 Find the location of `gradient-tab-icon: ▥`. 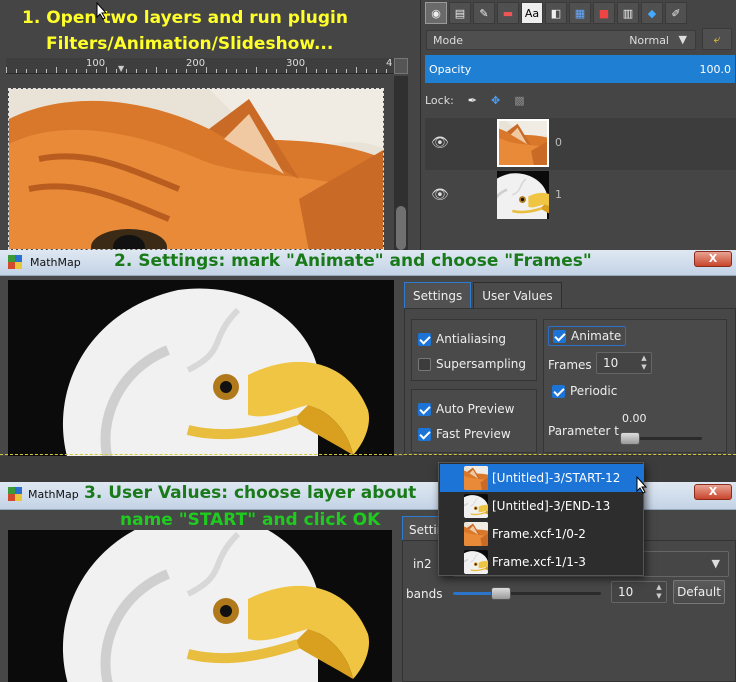

gradient-tab-icon: ▥ is located at coordinates (628, 13).